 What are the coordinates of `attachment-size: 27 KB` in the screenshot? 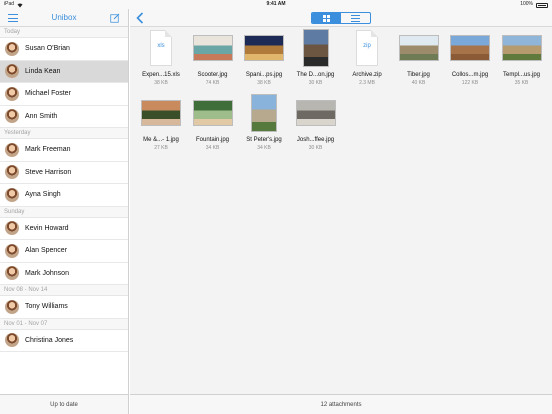 It's located at (161, 148).